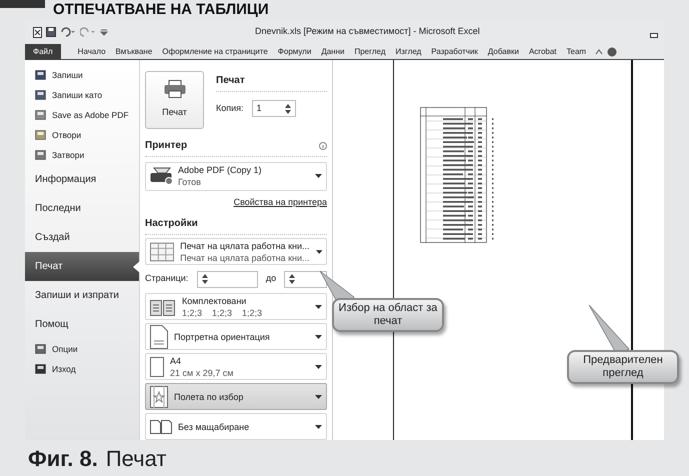  What do you see at coordinates (77, 95) in the screenshot?
I see `menu-label: Запиши като` at bounding box center [77, 95].